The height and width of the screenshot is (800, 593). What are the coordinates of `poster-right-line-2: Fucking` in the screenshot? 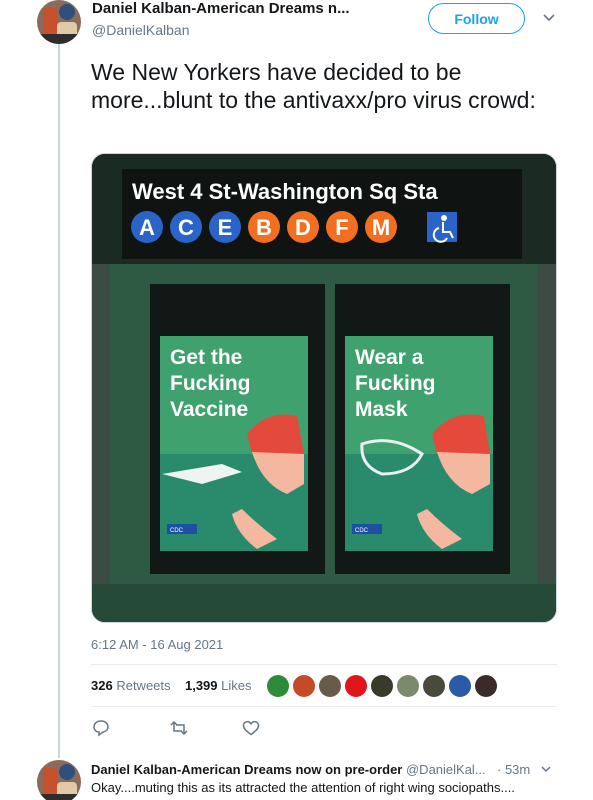 It's located at (395, 383).